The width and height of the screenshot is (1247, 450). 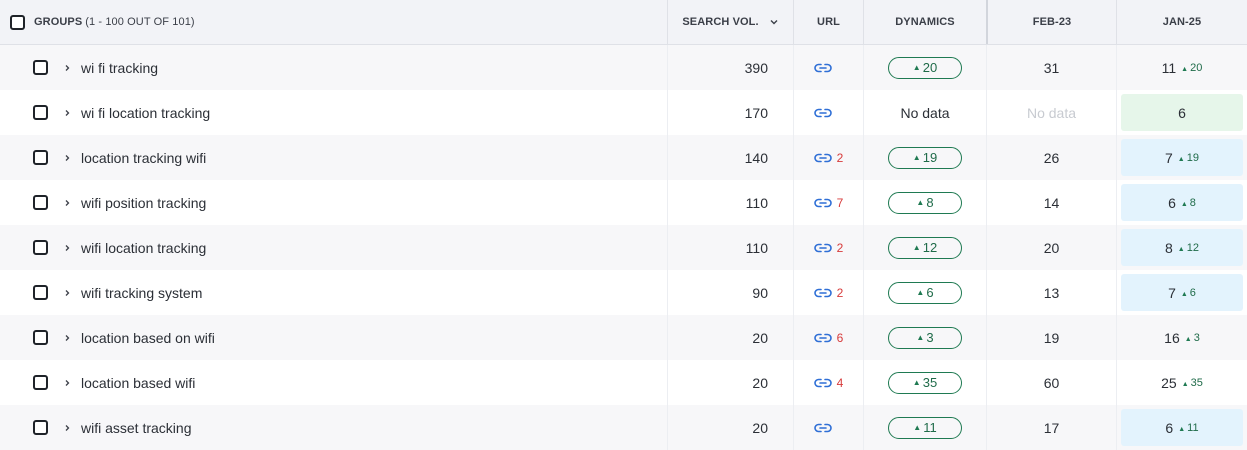 I want to click on header-feb: FEB-23, so click(x=1051, y=22).